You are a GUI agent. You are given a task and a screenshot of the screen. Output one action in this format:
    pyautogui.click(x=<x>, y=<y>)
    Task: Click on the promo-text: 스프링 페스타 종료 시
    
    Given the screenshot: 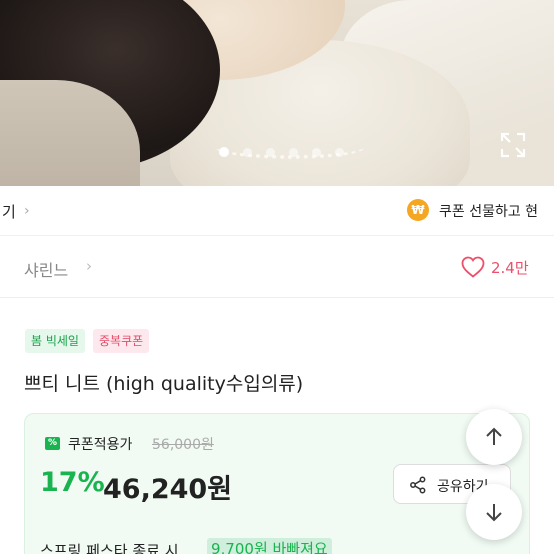 What is the action you would take?
    pyautogui.click(x=109, y=548)
    